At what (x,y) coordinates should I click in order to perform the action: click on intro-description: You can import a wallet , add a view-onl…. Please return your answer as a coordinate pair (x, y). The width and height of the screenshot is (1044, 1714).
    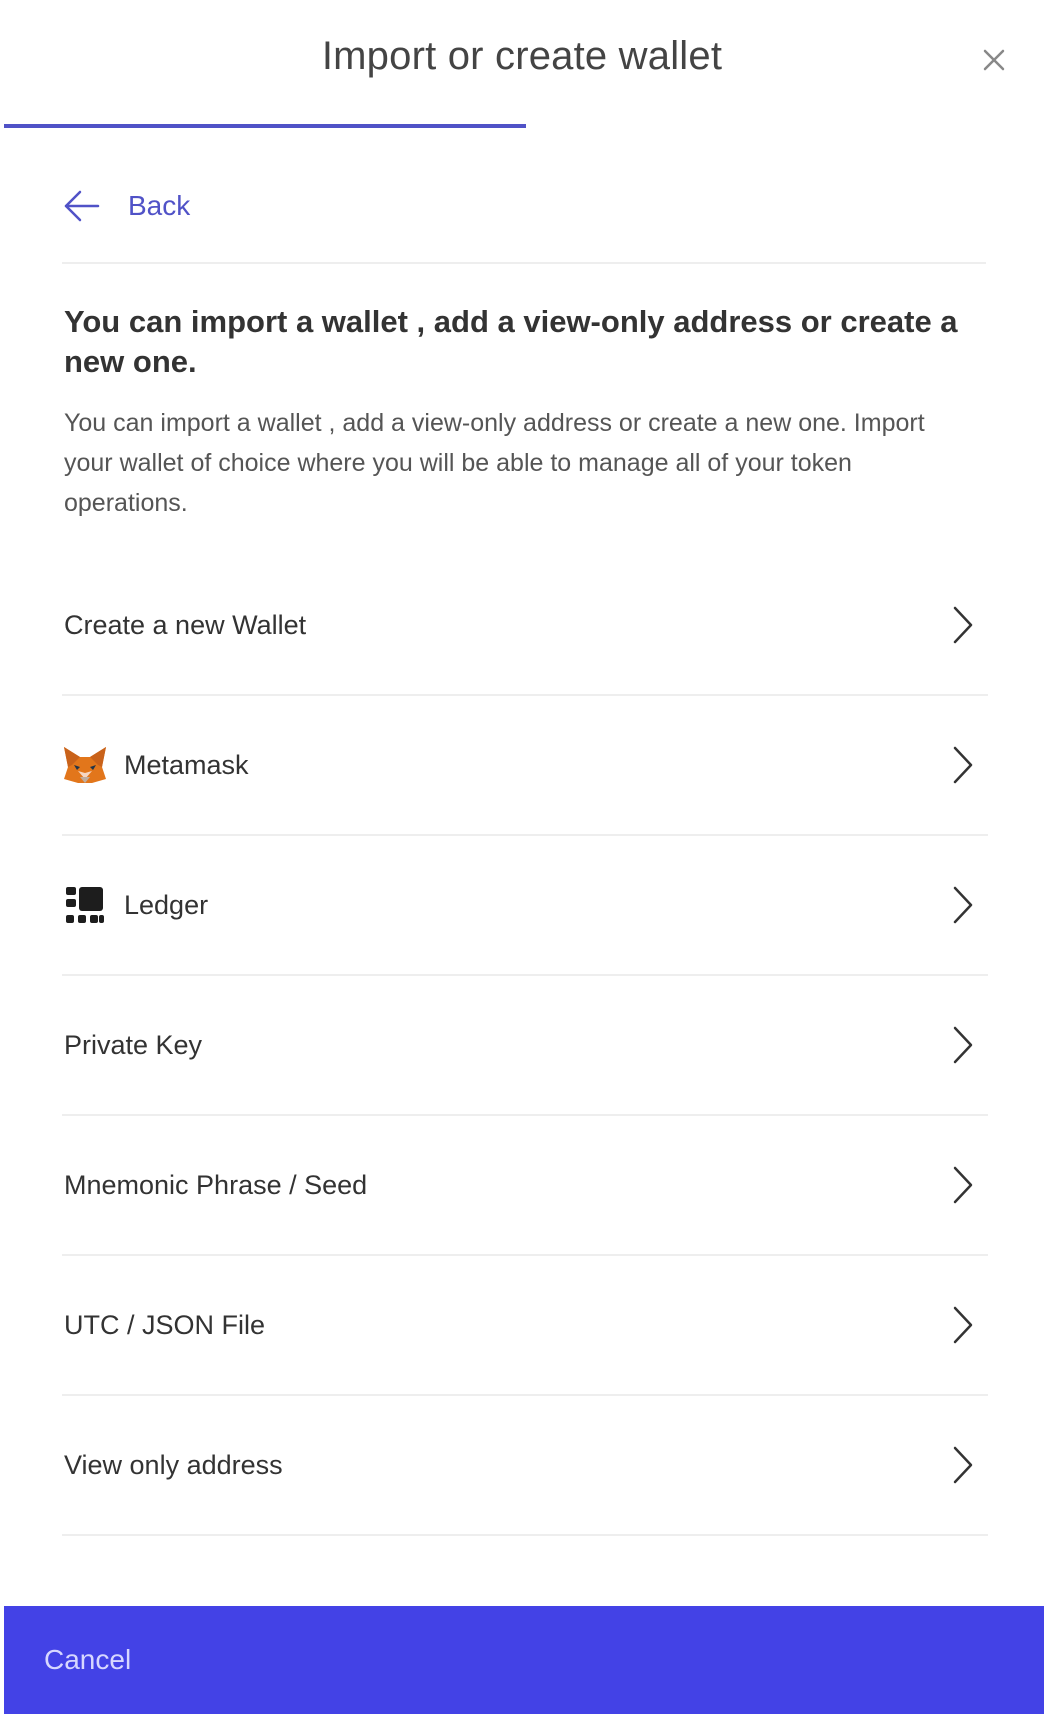
    Looking at the image, I should click on (494, 463).